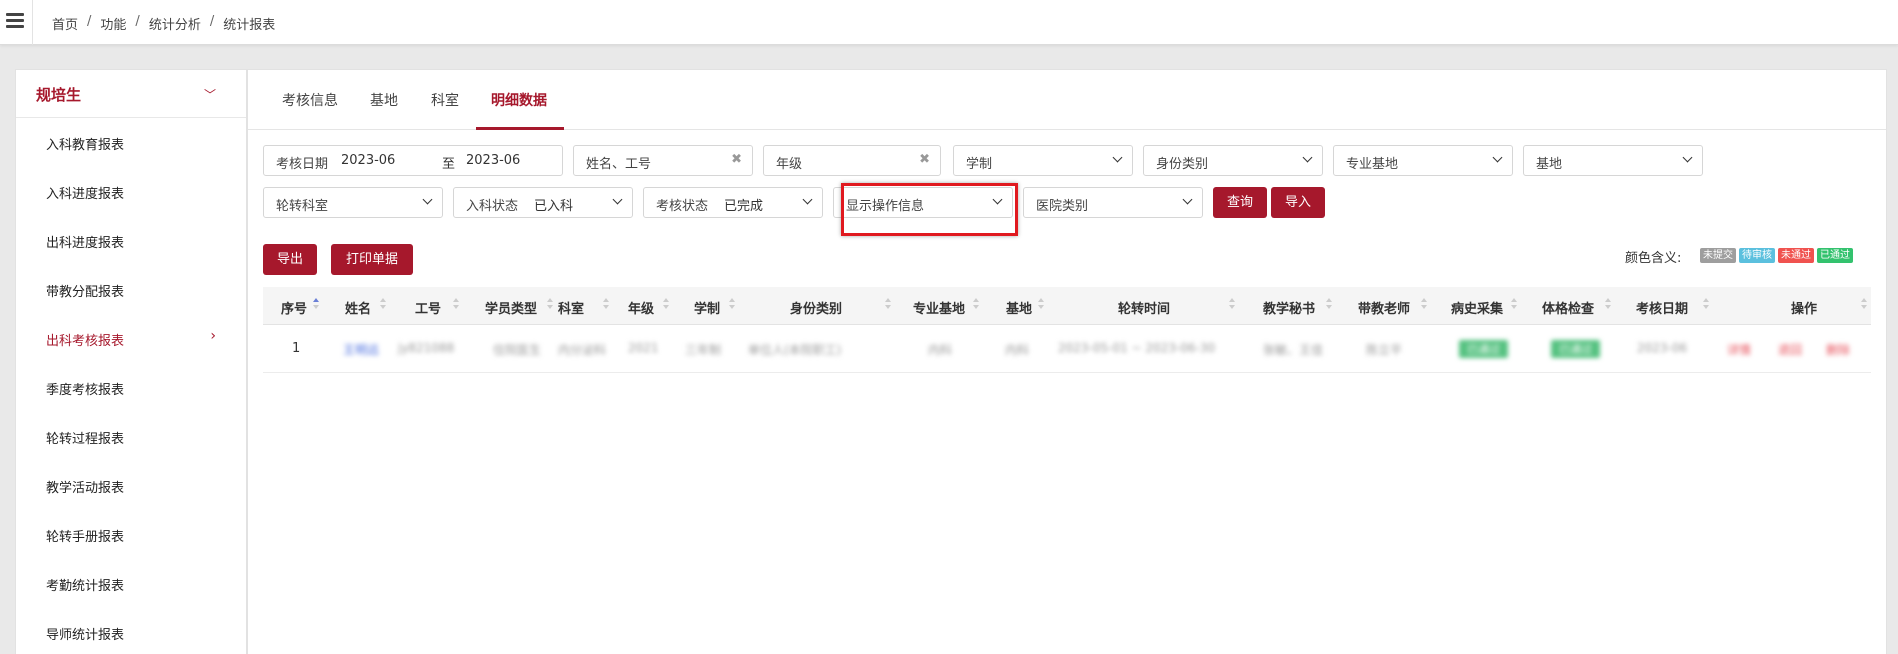  I want to click on sidebar-item-tutor-stats: 导师统计报表, so click(131, 631).